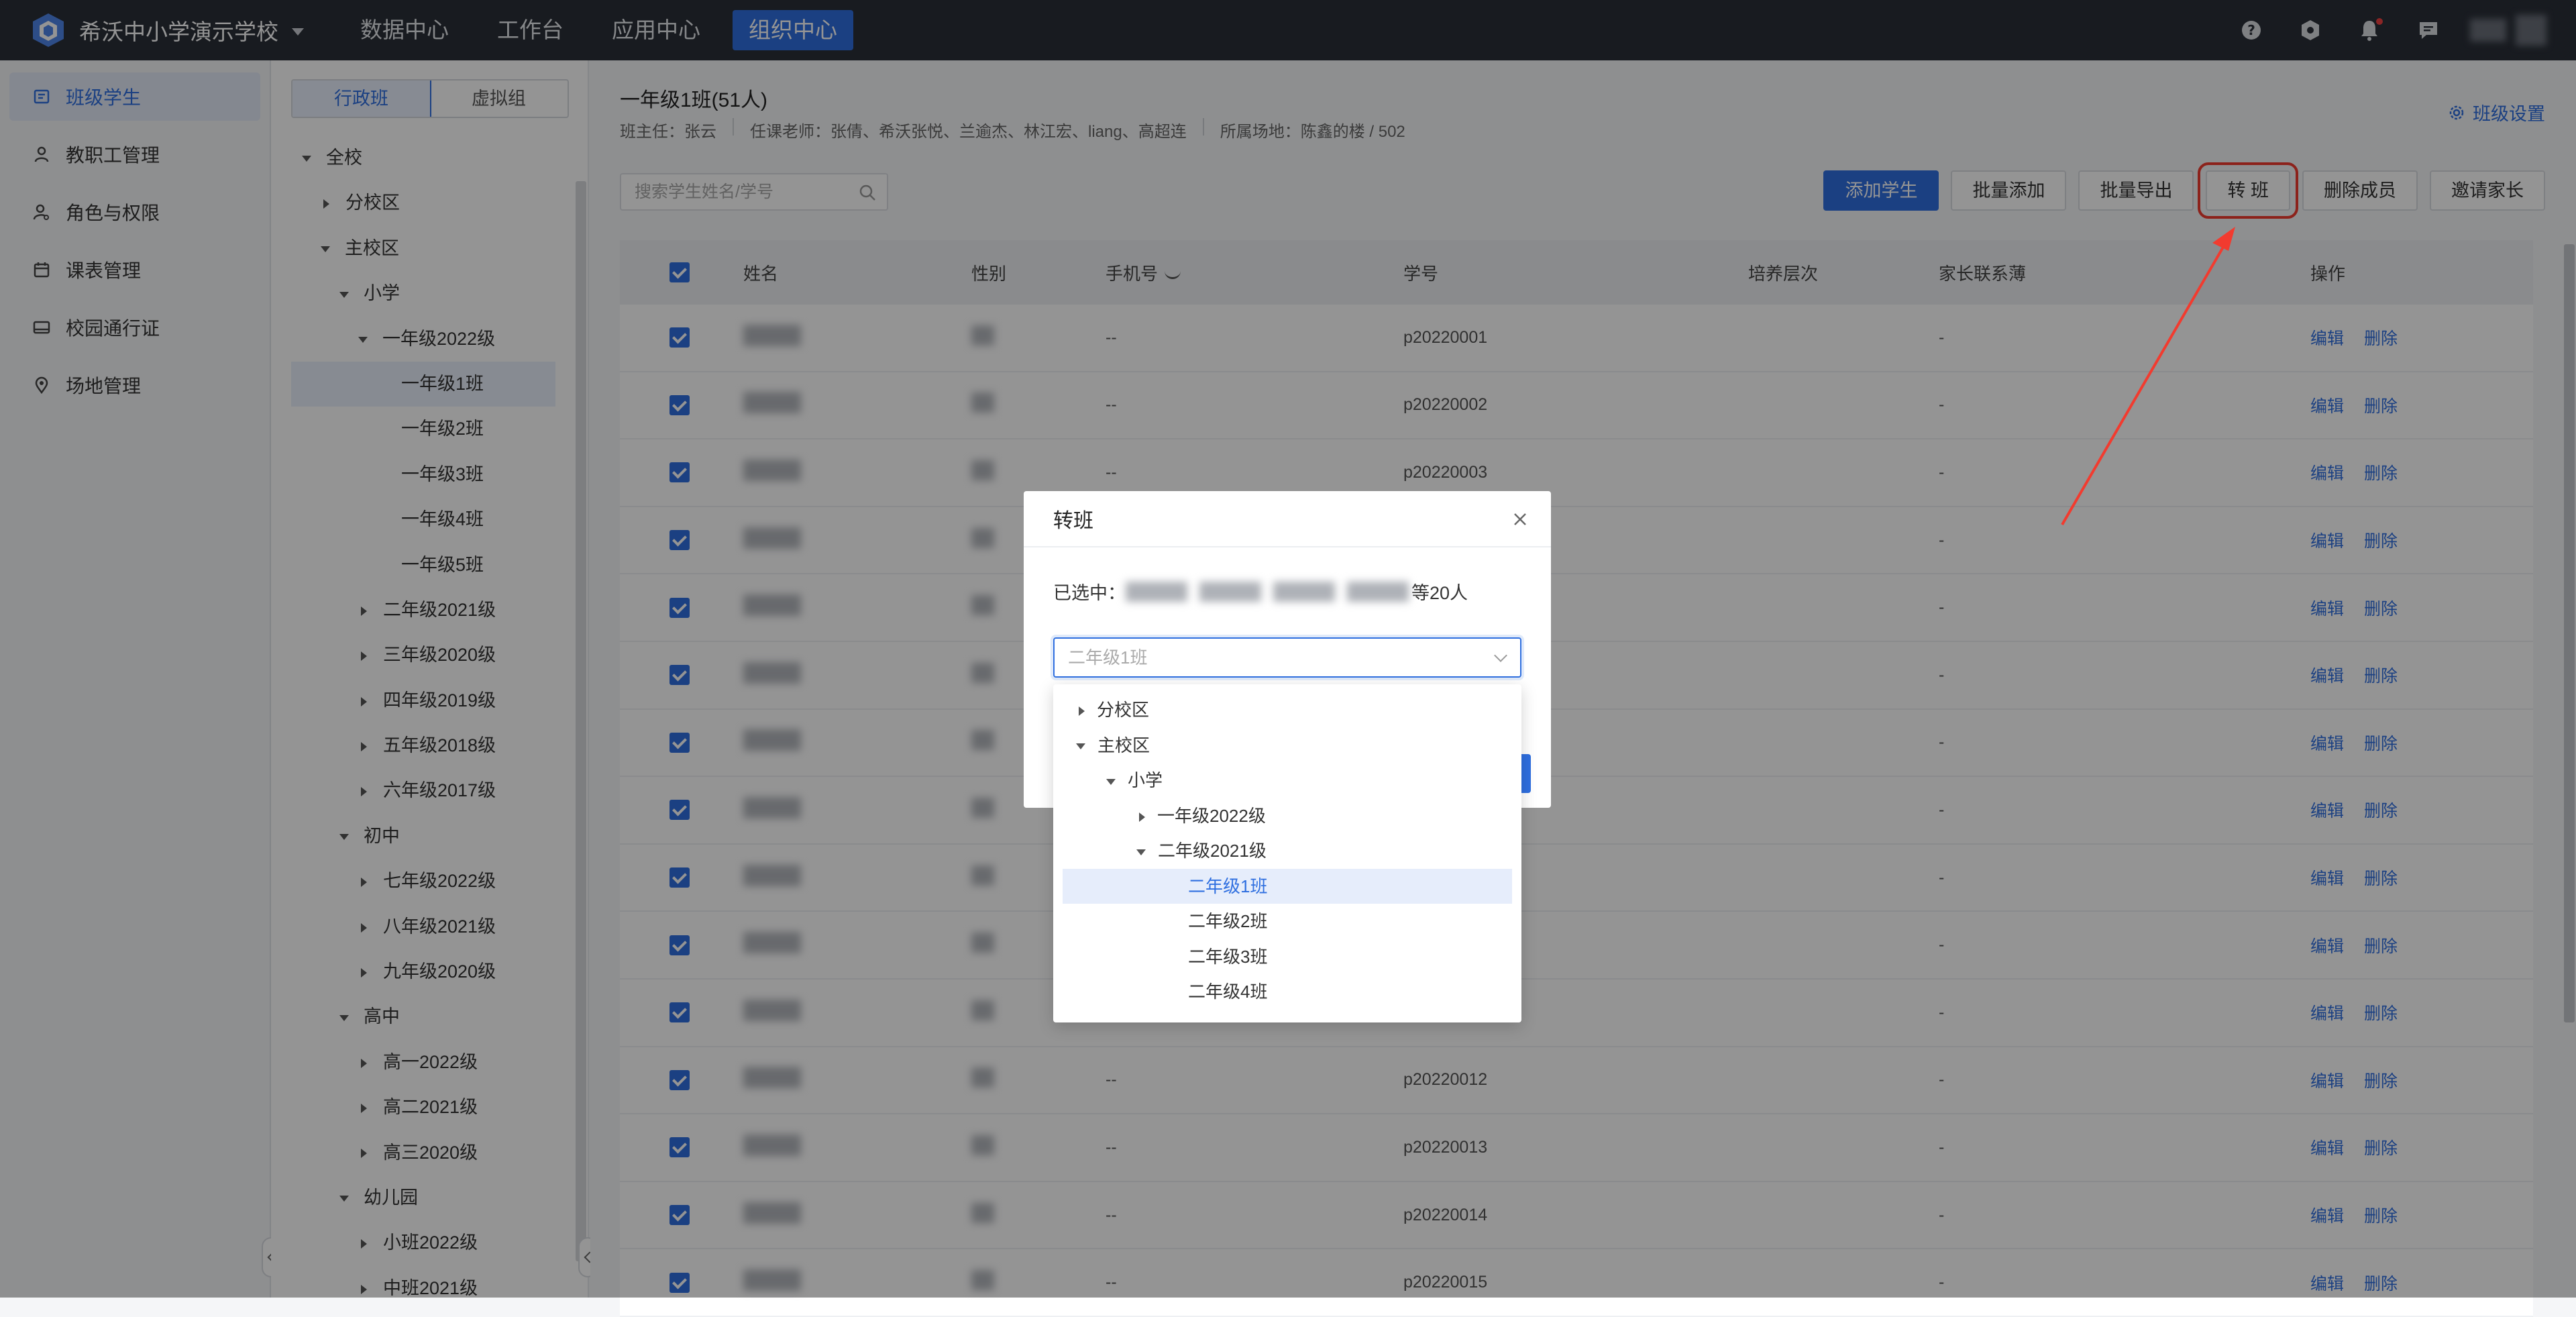 The width and height of the screenshot is (2576, 1317). What do you see at coordinates (1287, 992) in the screenshot?
I see `dropdown-tree-node: 二年级4班` at bounding box center [1287, 992].